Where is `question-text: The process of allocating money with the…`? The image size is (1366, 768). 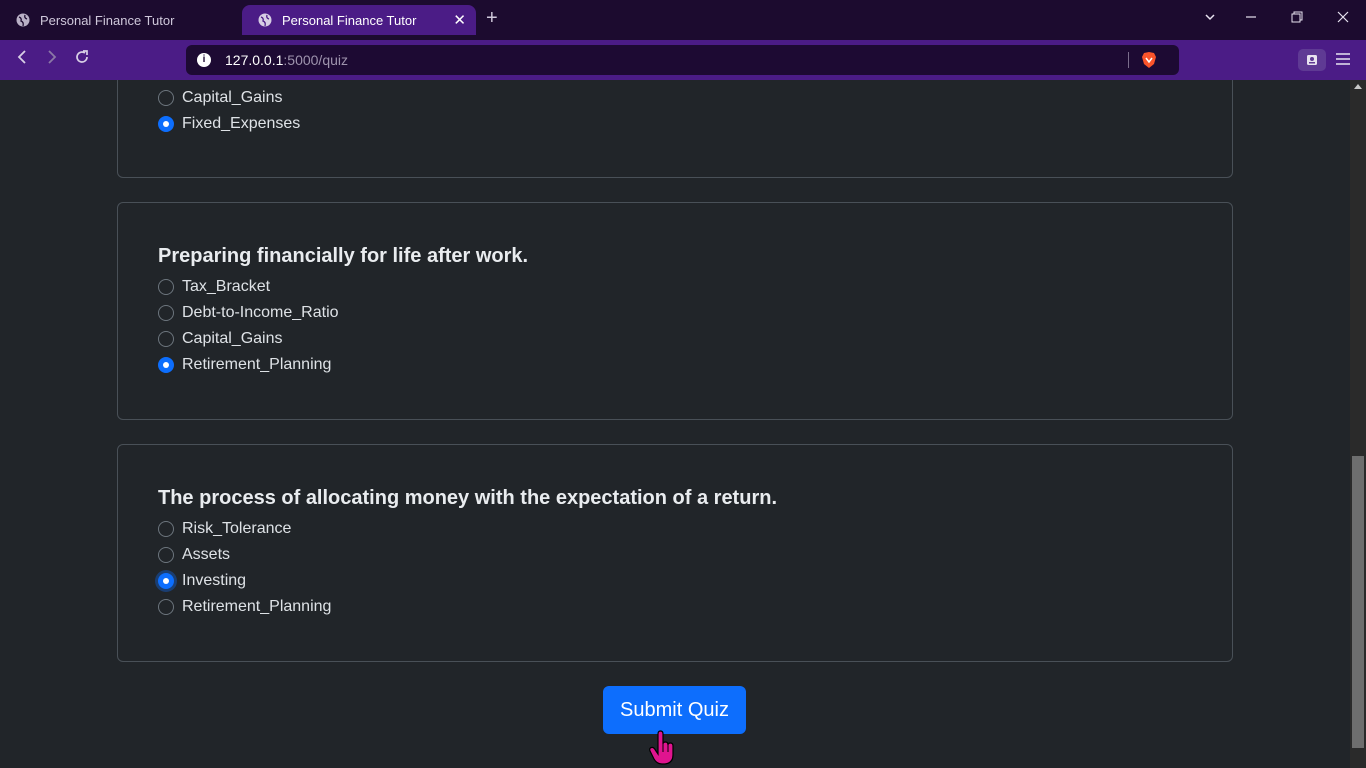 question-text: The process of allocating money with the… is located at coordinates (467, 498).